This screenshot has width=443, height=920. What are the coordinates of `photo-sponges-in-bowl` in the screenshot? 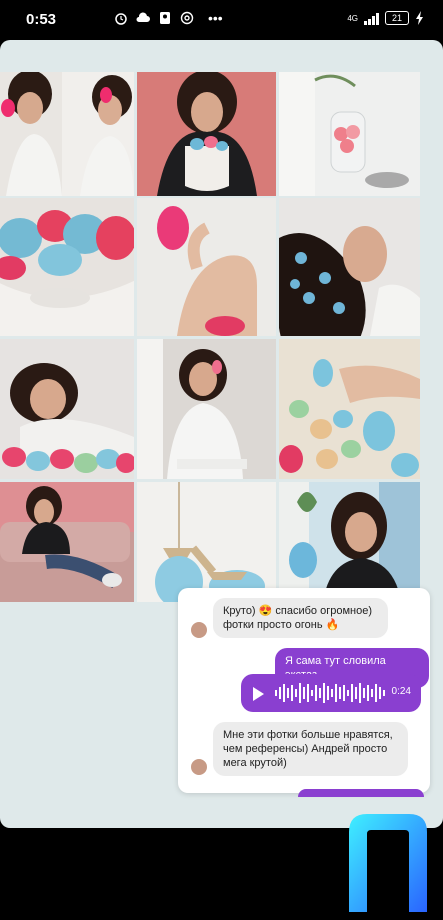 It's located at (67, 267).